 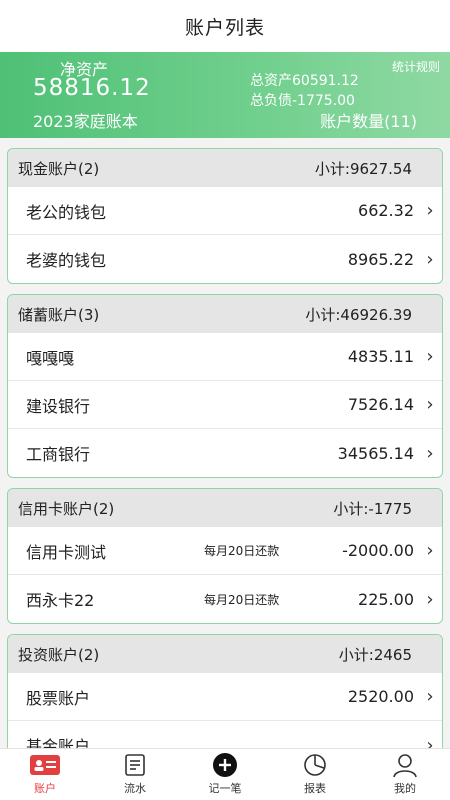 I want to click on account-name: 基金账户, so click(x=58, y=742).